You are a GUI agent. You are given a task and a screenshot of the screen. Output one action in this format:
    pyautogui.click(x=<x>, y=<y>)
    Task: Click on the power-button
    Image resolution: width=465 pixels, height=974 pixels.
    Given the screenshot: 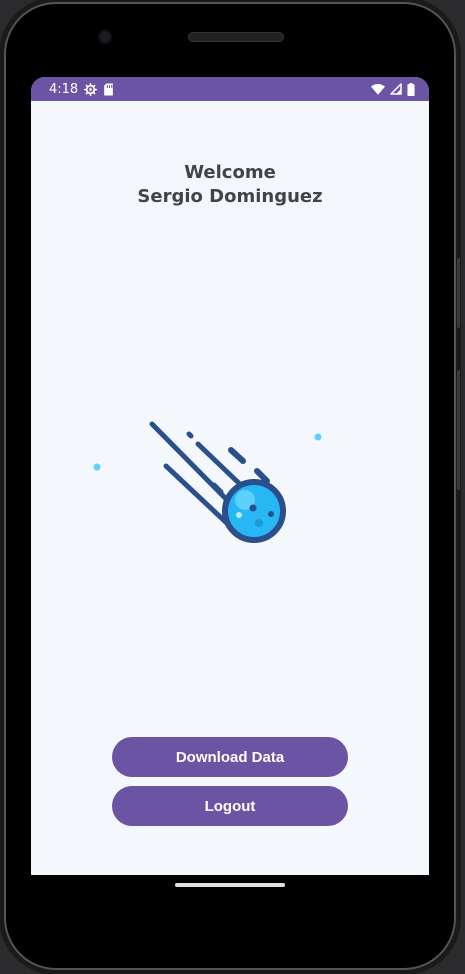 What is the action you would take?
    pyautogui.click(x=458, y=293)
    